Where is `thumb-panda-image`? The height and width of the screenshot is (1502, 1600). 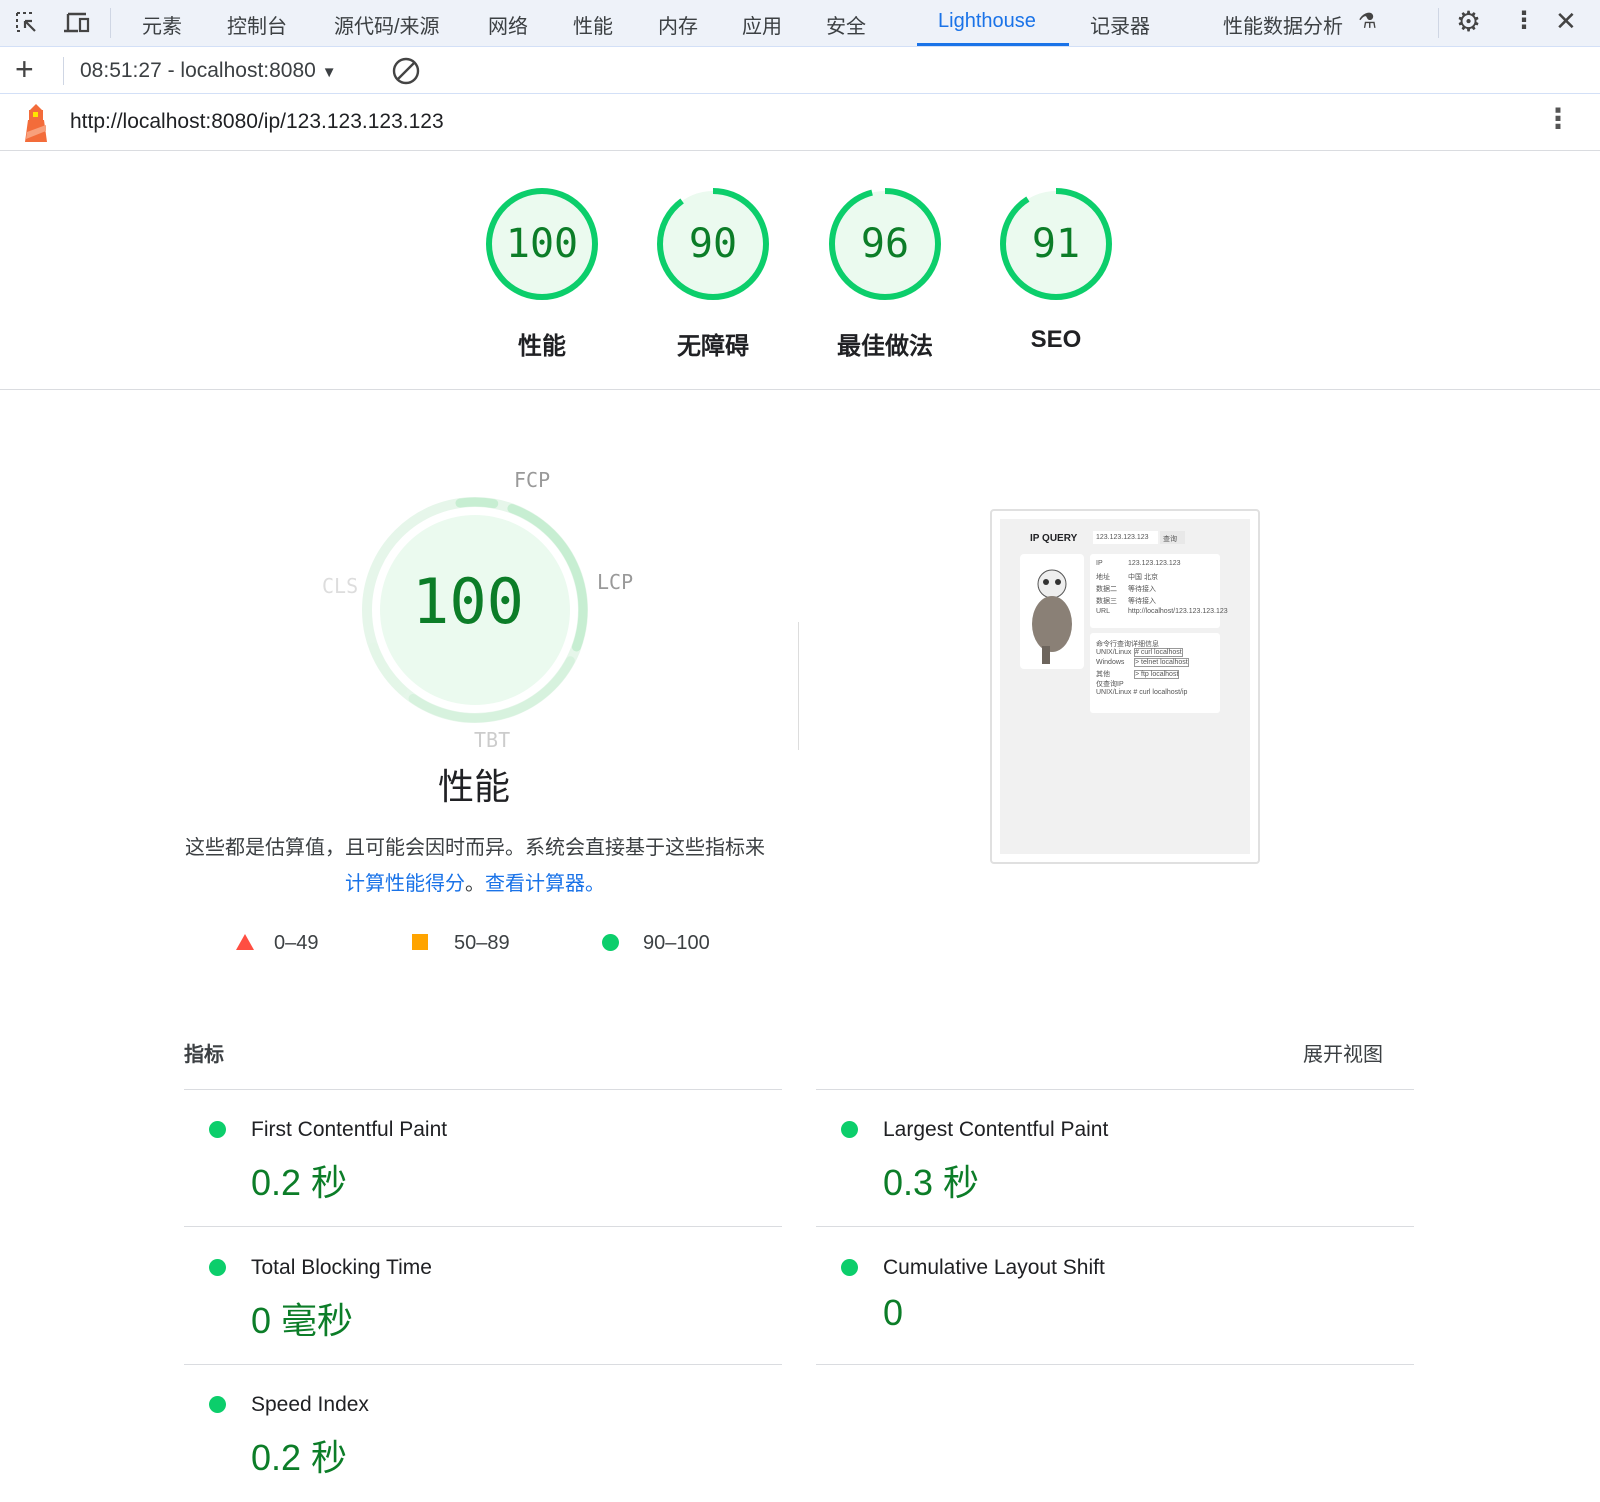
thumb-panda-image is located at coordinates (1052, 611).